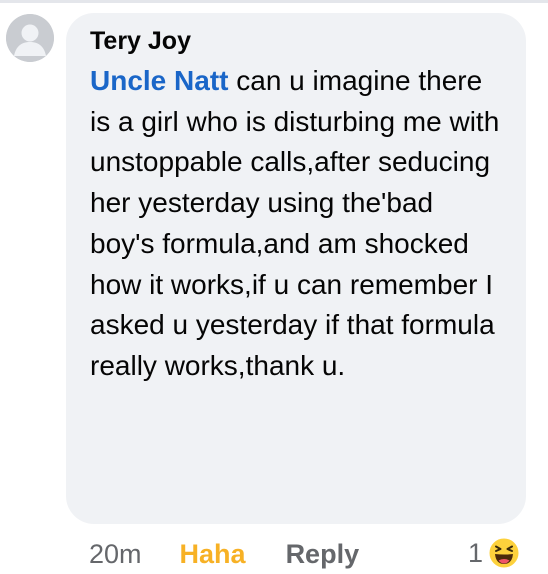  I want to click on reply-button: Reply, so click(323, 554).